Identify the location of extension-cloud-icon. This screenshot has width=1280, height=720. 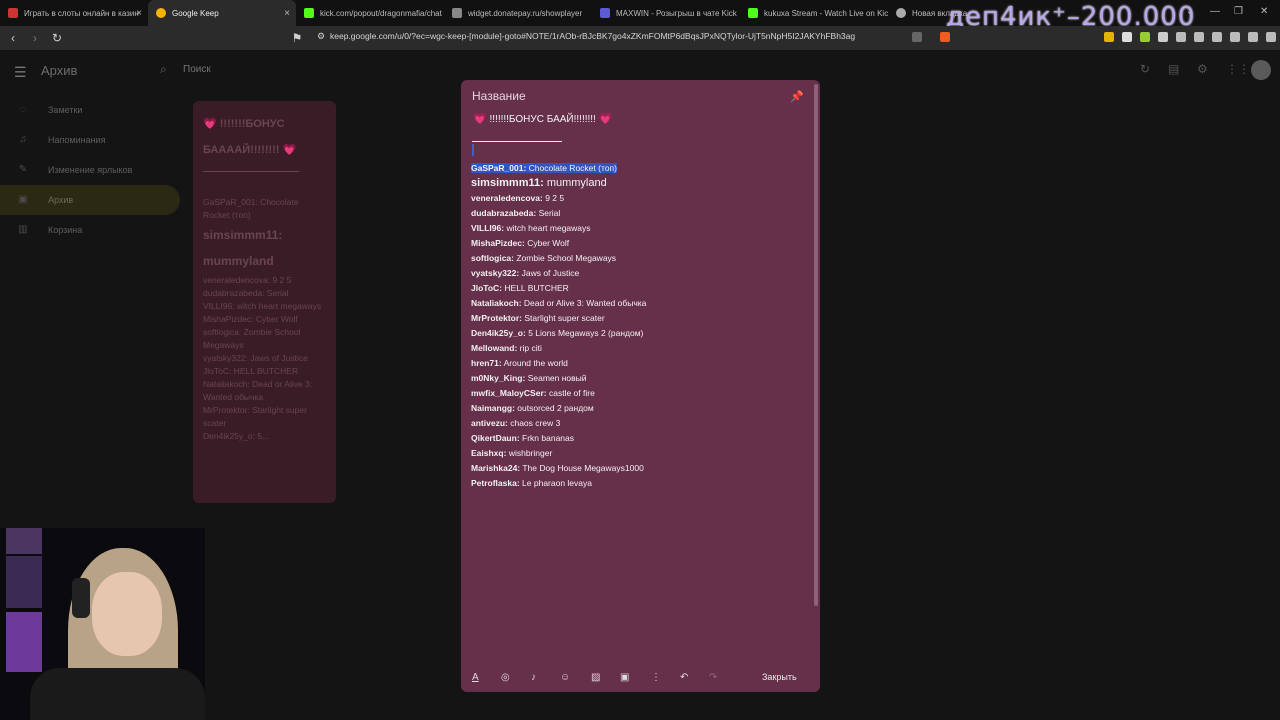
(1127, 37).